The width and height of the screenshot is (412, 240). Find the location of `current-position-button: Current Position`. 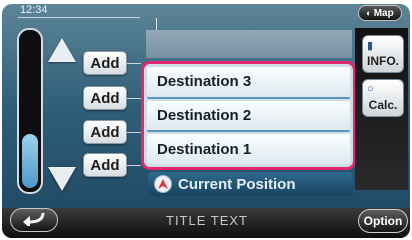

current-position-button: Current Position is located at coordinates (250, 184).